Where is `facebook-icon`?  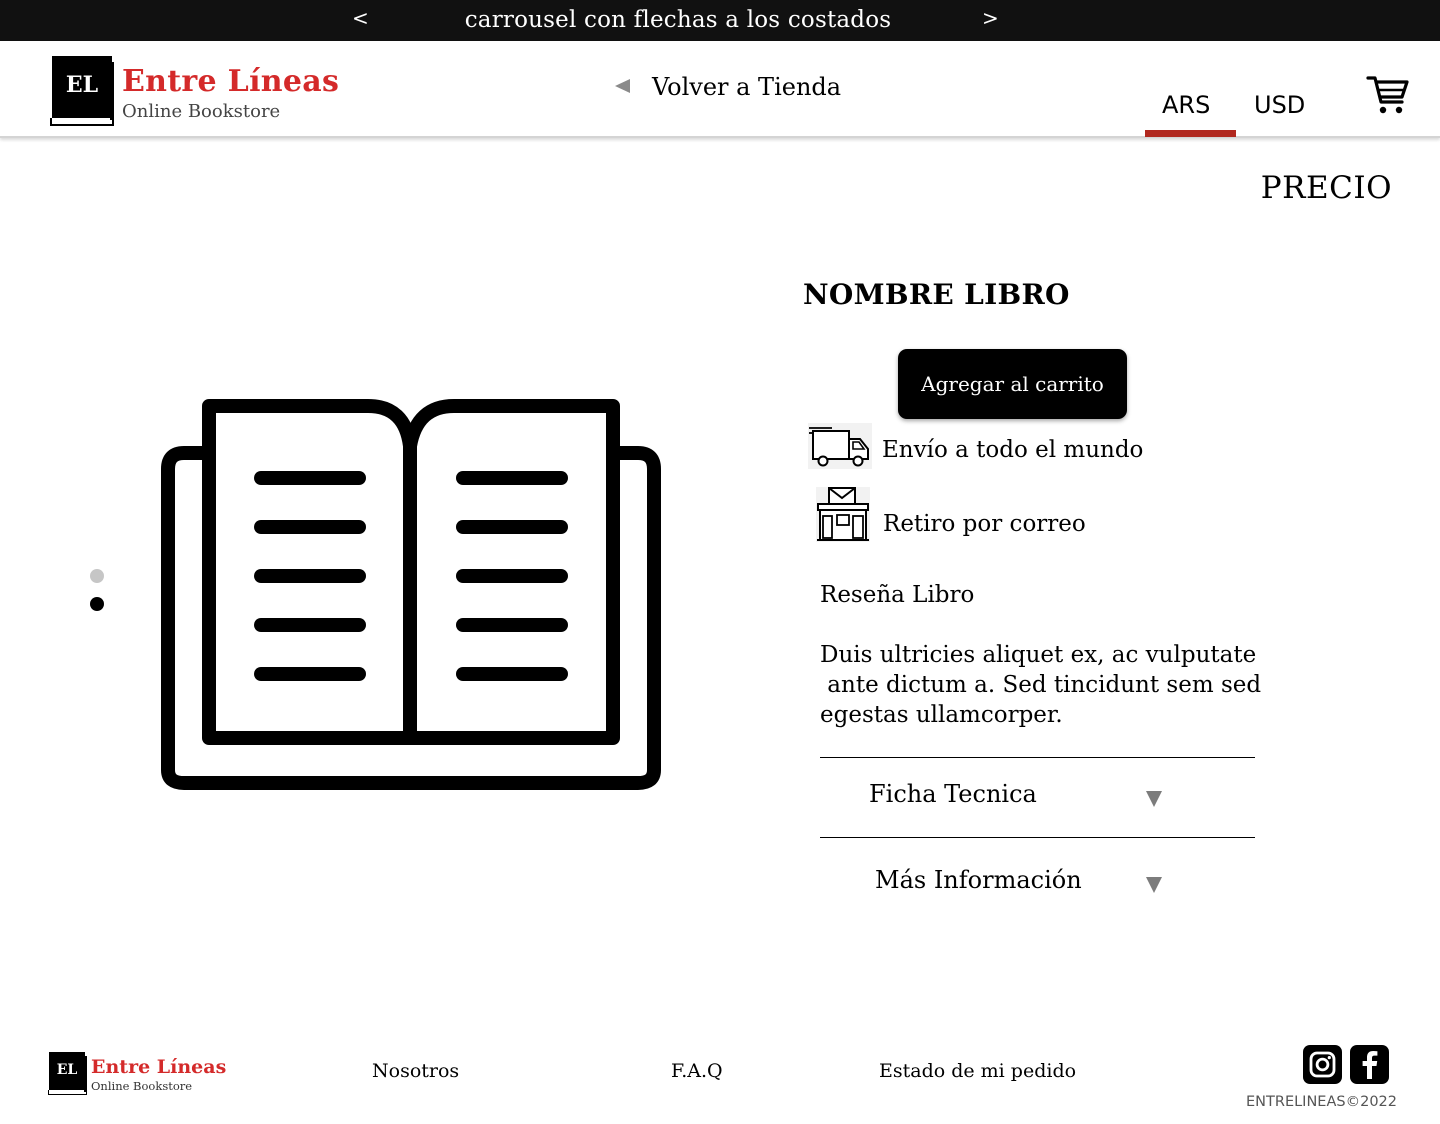
facebook-icon is located at coordinates (1369, 1064).